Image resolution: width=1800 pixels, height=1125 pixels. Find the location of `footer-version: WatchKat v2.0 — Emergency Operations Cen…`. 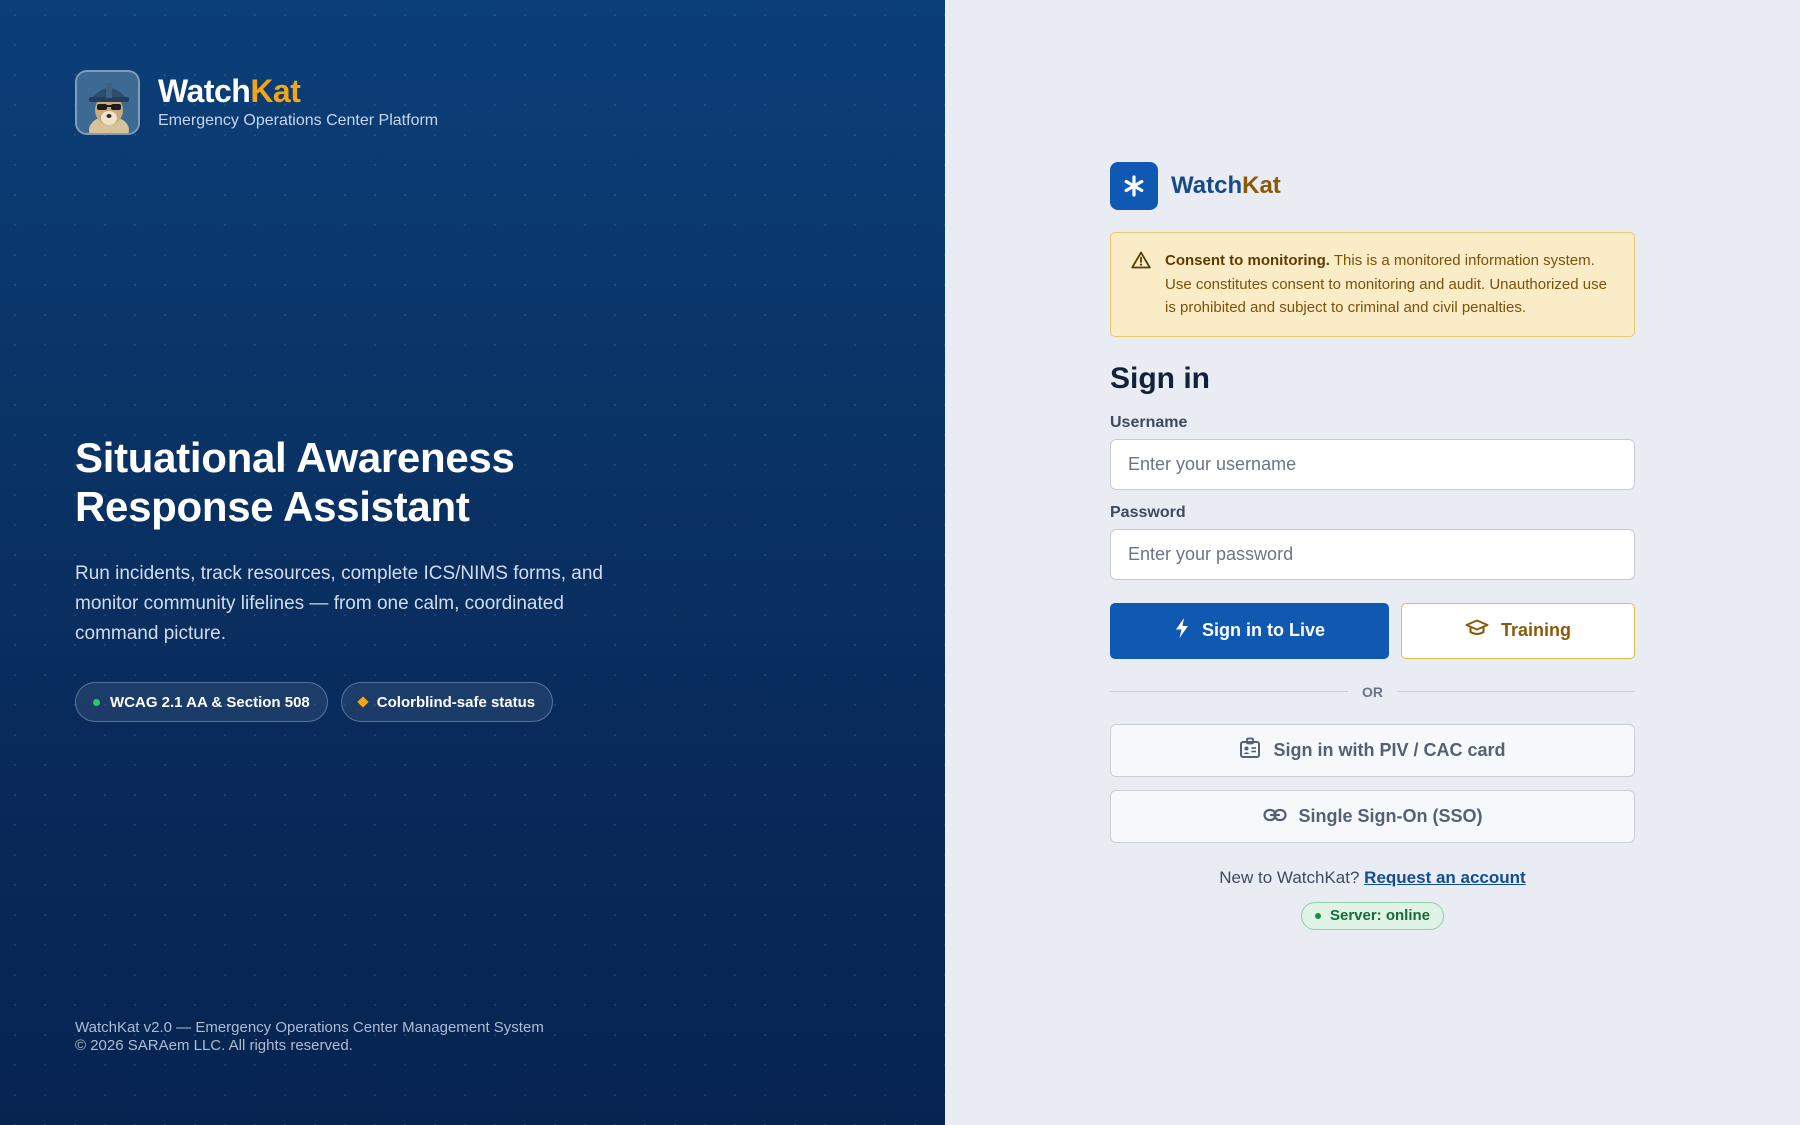

footer-version: WatchKat v2.0 — Emergency Operations Cen… is located at coordinates (309, 1027).